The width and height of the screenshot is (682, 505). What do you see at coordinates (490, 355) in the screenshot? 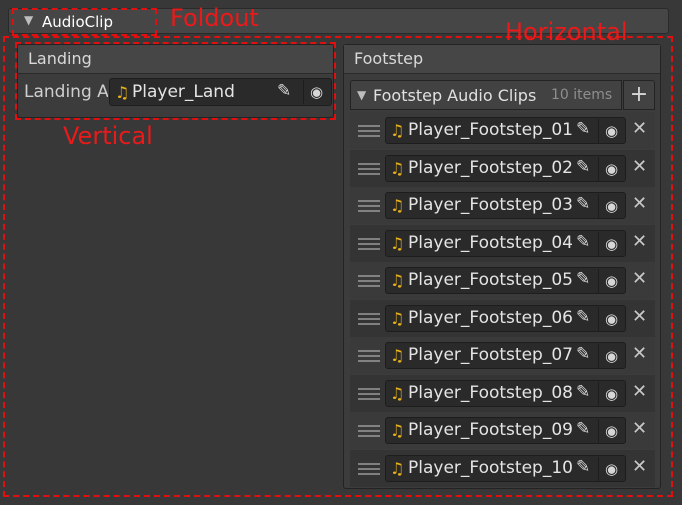
I see `footstep-audio-value: Player_Footstep_07` at bounding box center [490, 355].